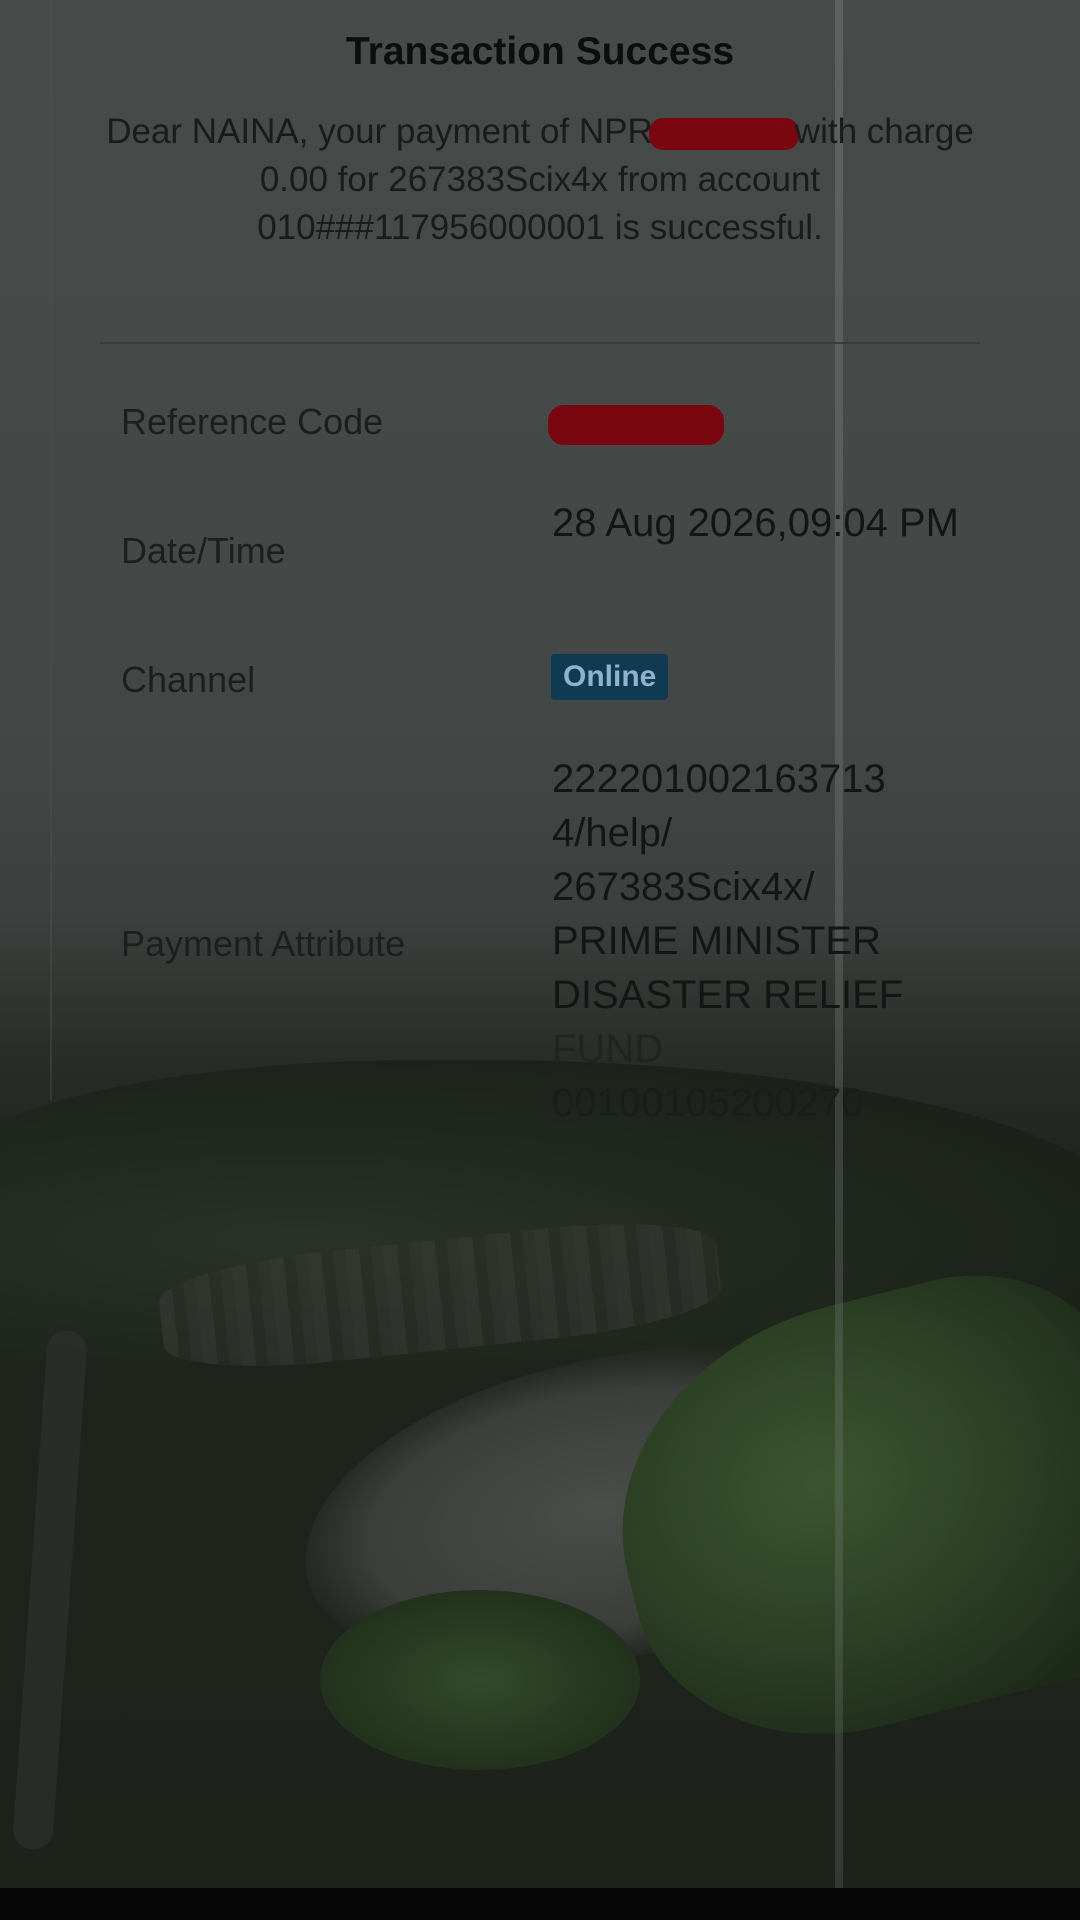 The image size is (1080, 1920). What do you see at coordinates (708, 1103) in the screenshot?
I see `payment-attribute-line: 00100105200270` at bounding box center [708, 1103].